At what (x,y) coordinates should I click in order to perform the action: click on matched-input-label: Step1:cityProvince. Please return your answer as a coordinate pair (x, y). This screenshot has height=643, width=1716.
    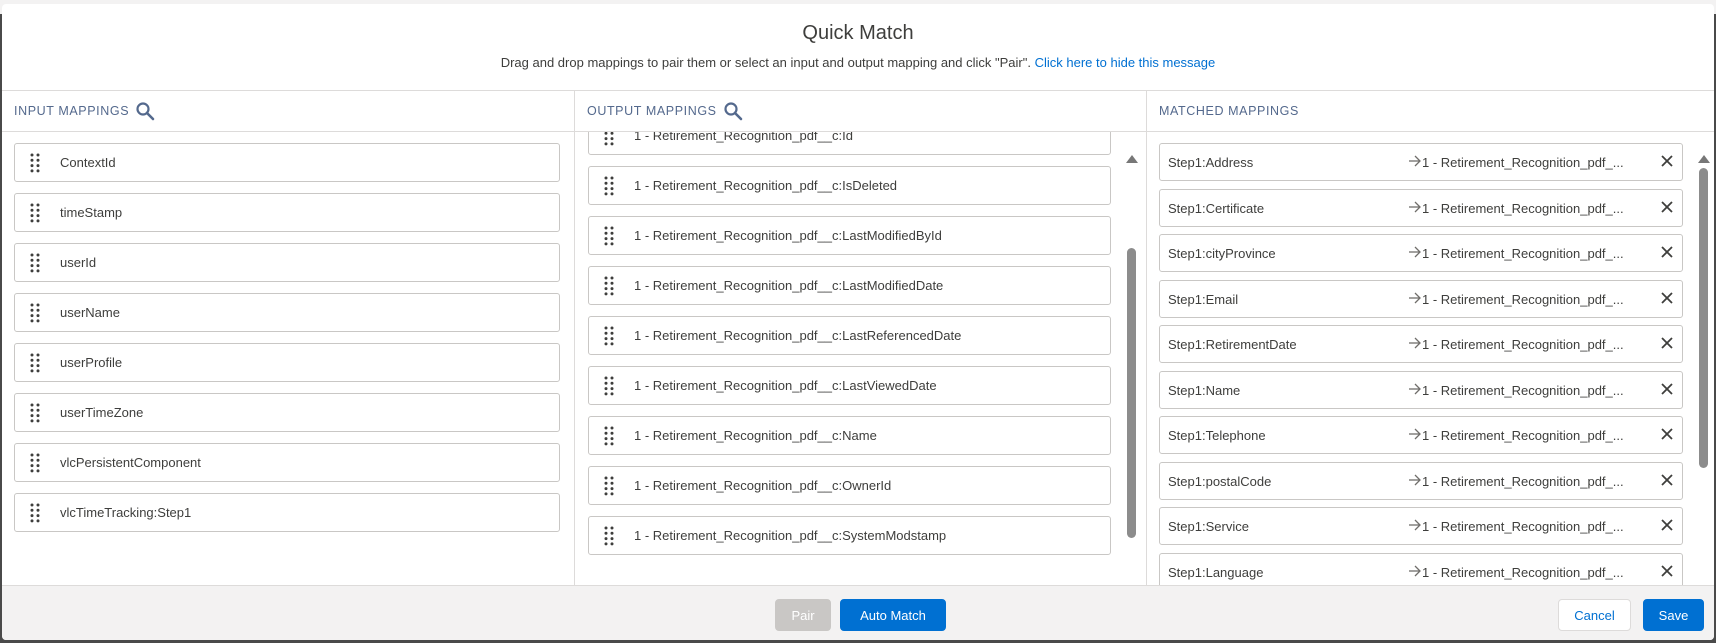
    Looking at the image, I should click on (1222, 253).